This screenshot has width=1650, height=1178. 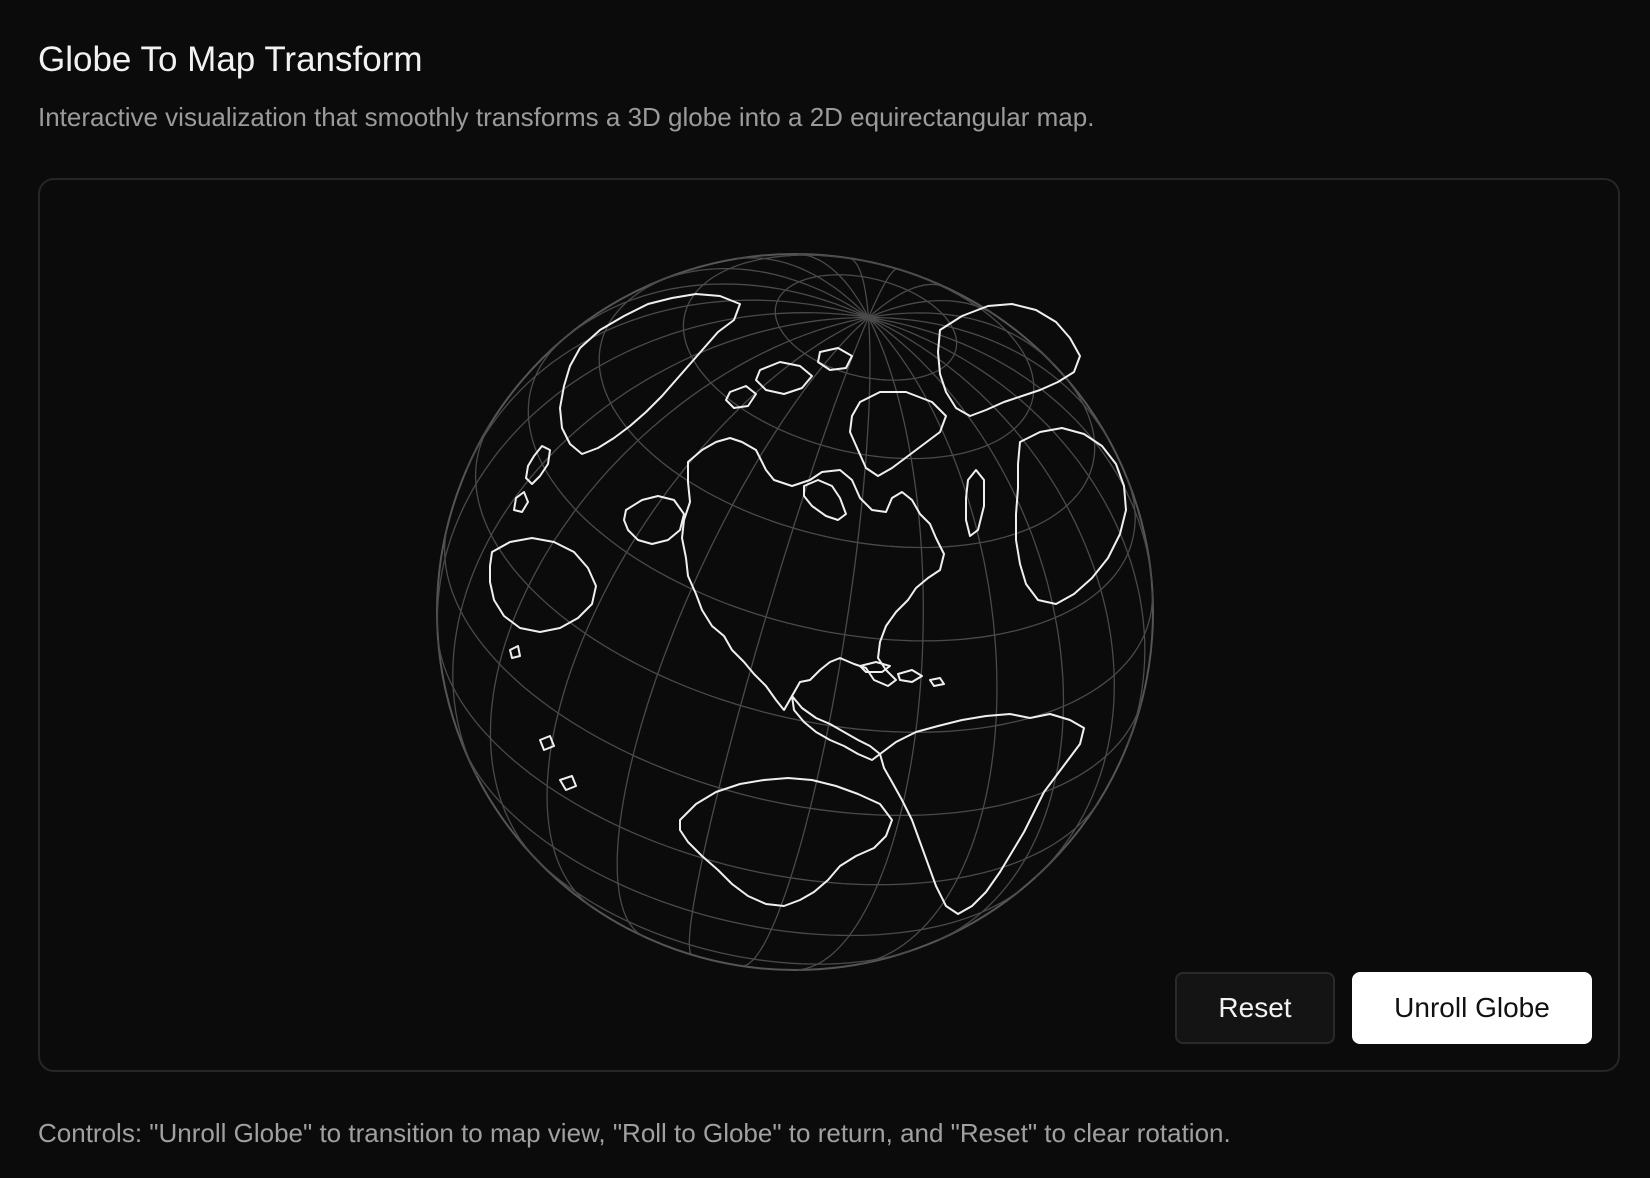 What do you see at coordinates (1255, 1008) in the screenshot?
I see `reset-button: Reset` at bounding box center [1255, 1008].